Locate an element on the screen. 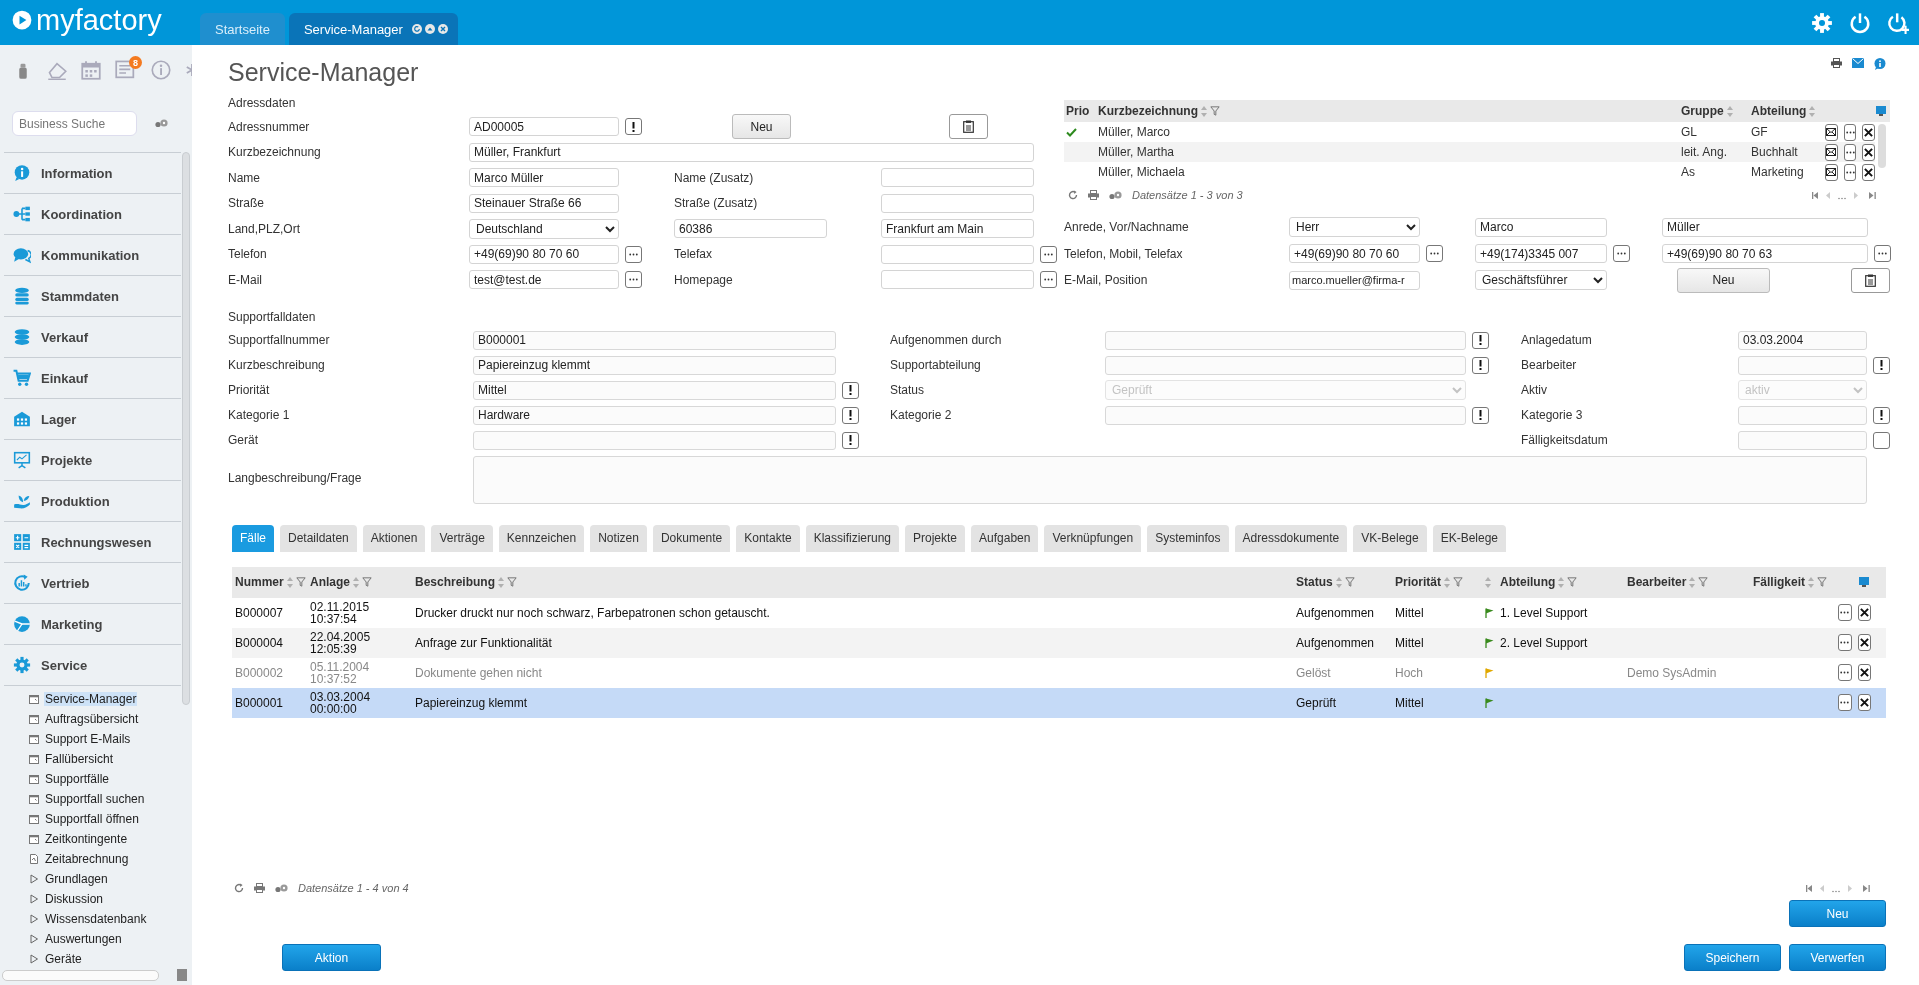 This screenshot has width=1919, height=985. nav-item: Kommunikation is located at coordinates (92, 254).